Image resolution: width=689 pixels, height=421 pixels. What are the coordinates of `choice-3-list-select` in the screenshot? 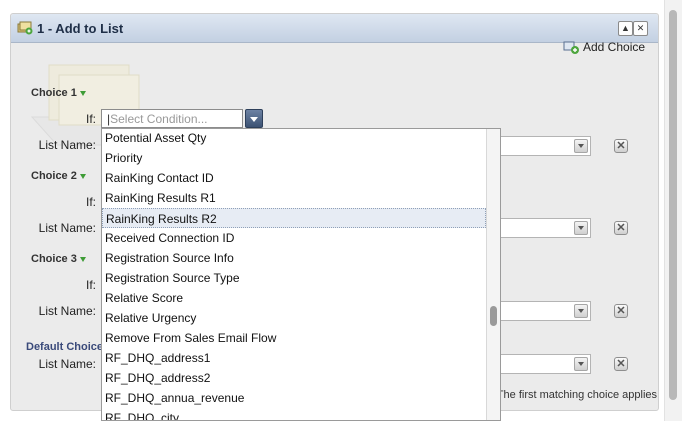 It's located at (544, 311).